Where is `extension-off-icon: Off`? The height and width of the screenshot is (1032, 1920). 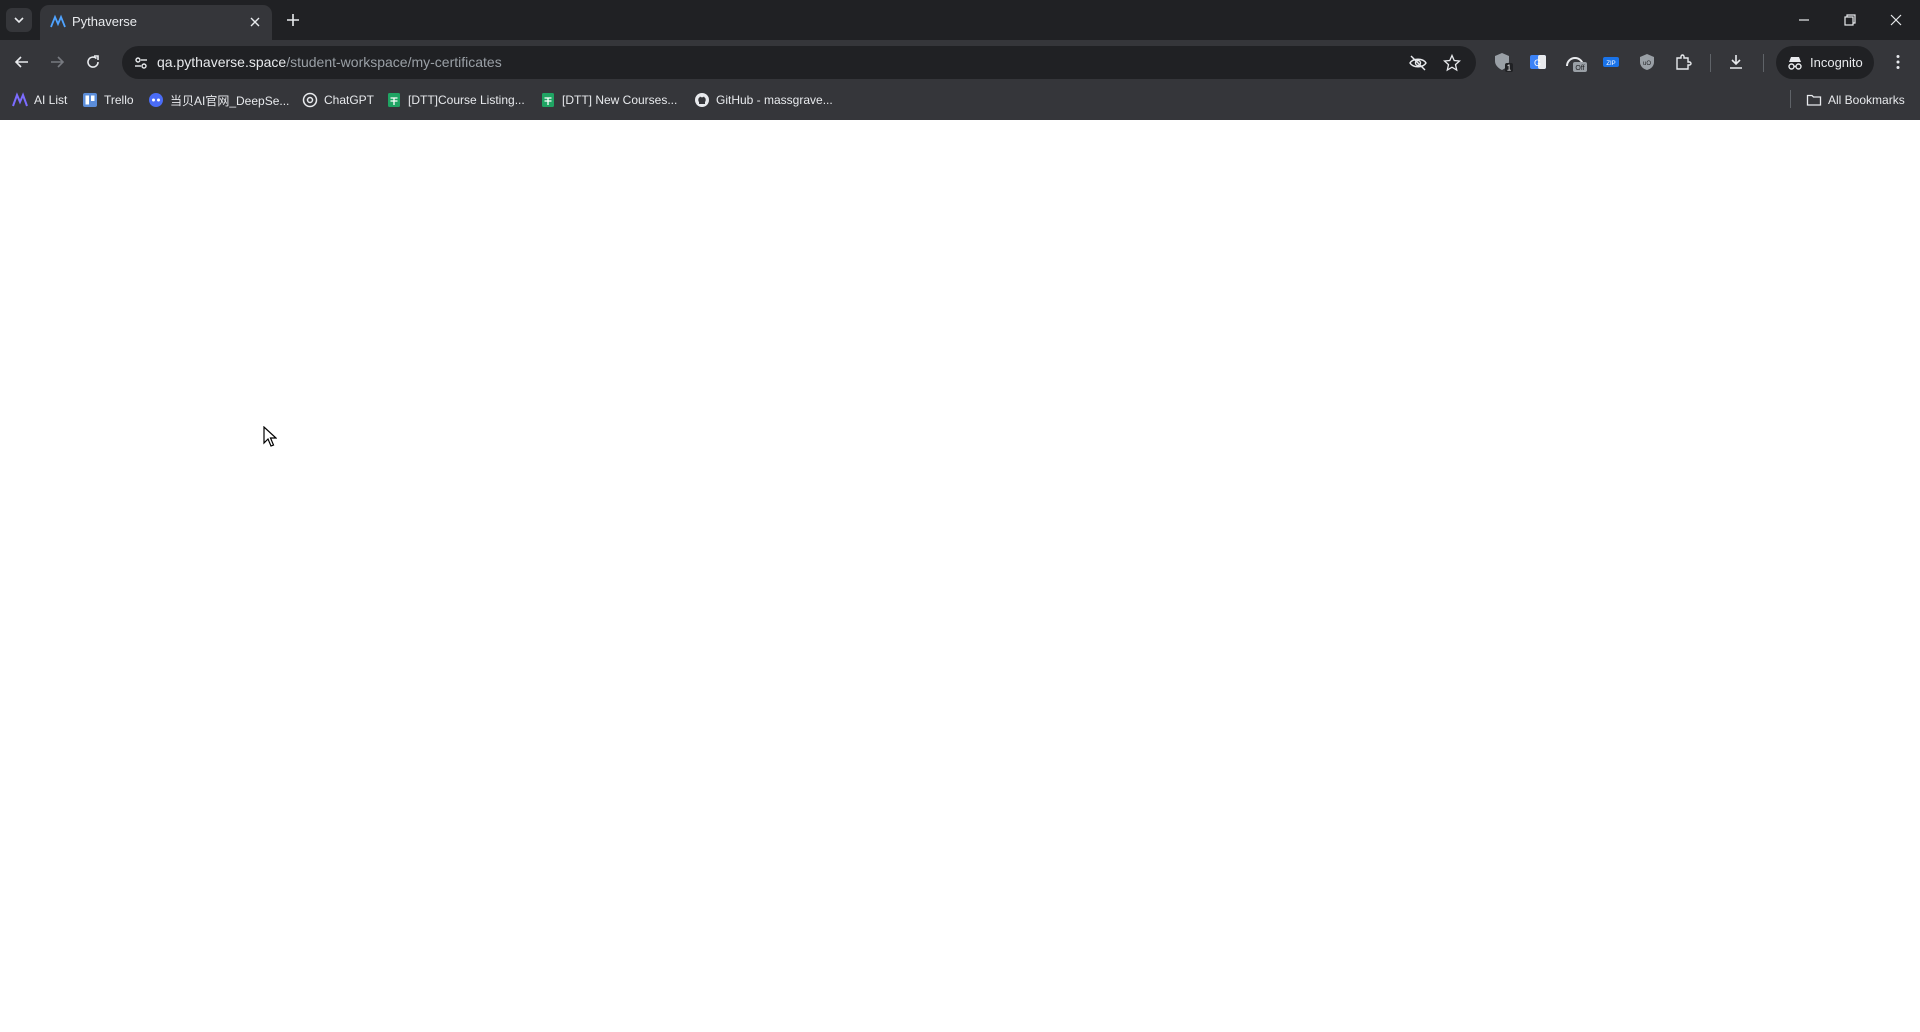 extension-off-icon: Off is located at coordinates (1576, 64).